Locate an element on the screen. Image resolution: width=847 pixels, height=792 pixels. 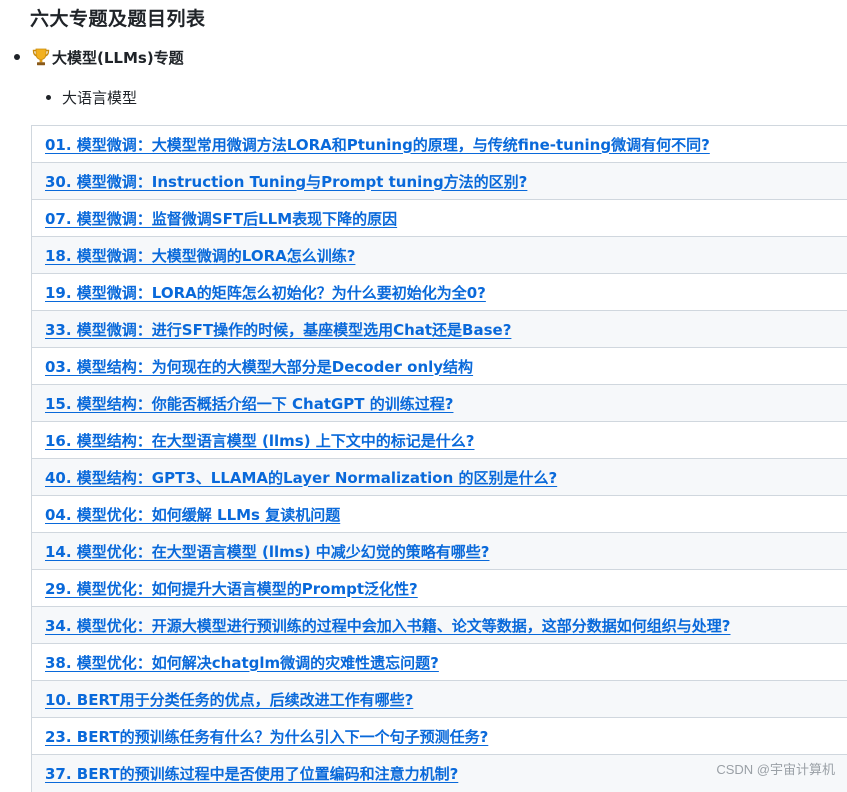
table-cell: 33. 模型微调：进行SFT操作的时候，基座模型选用Chat还是Base? is located at coordinates (439, 329).